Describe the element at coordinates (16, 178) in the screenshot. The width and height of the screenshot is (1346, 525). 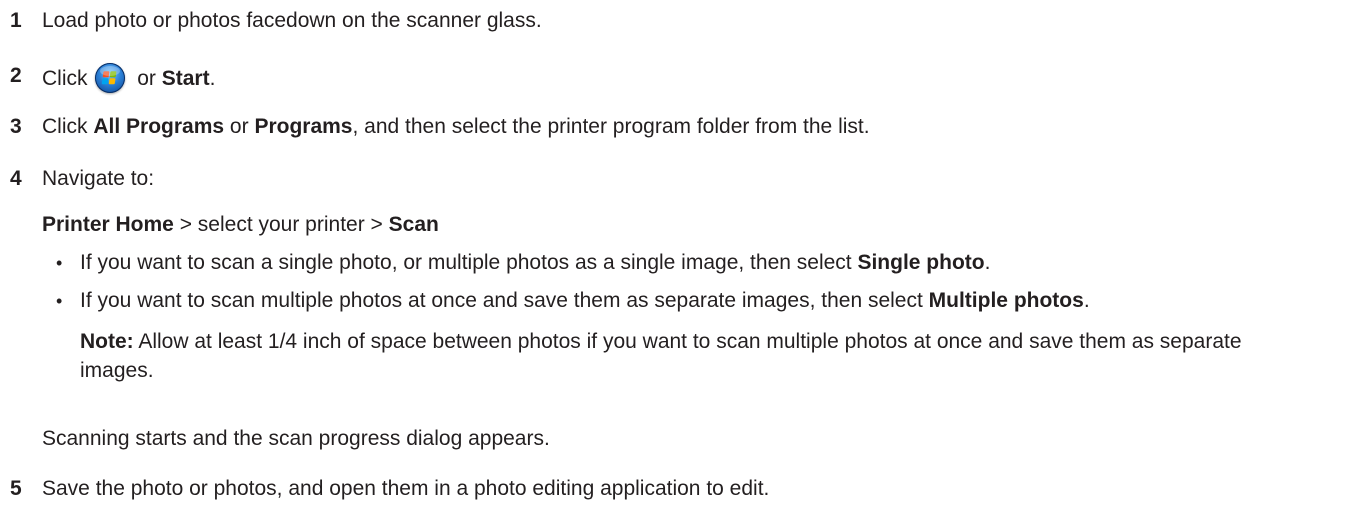
I see `step-number: 4` at that location.